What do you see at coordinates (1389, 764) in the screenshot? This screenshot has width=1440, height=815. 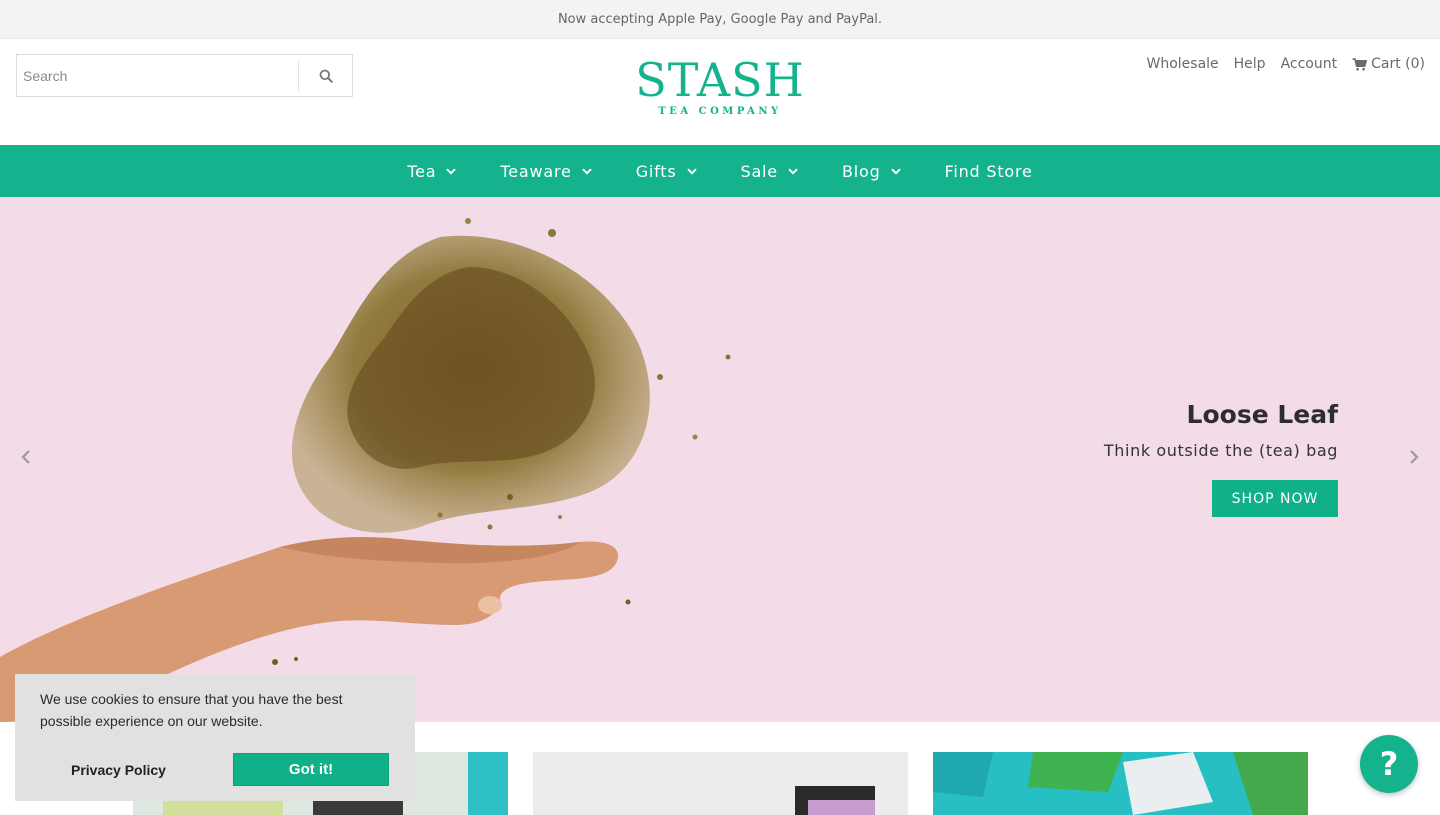 I see `help-chat-button: ?` at bounding box center [1389, 764].